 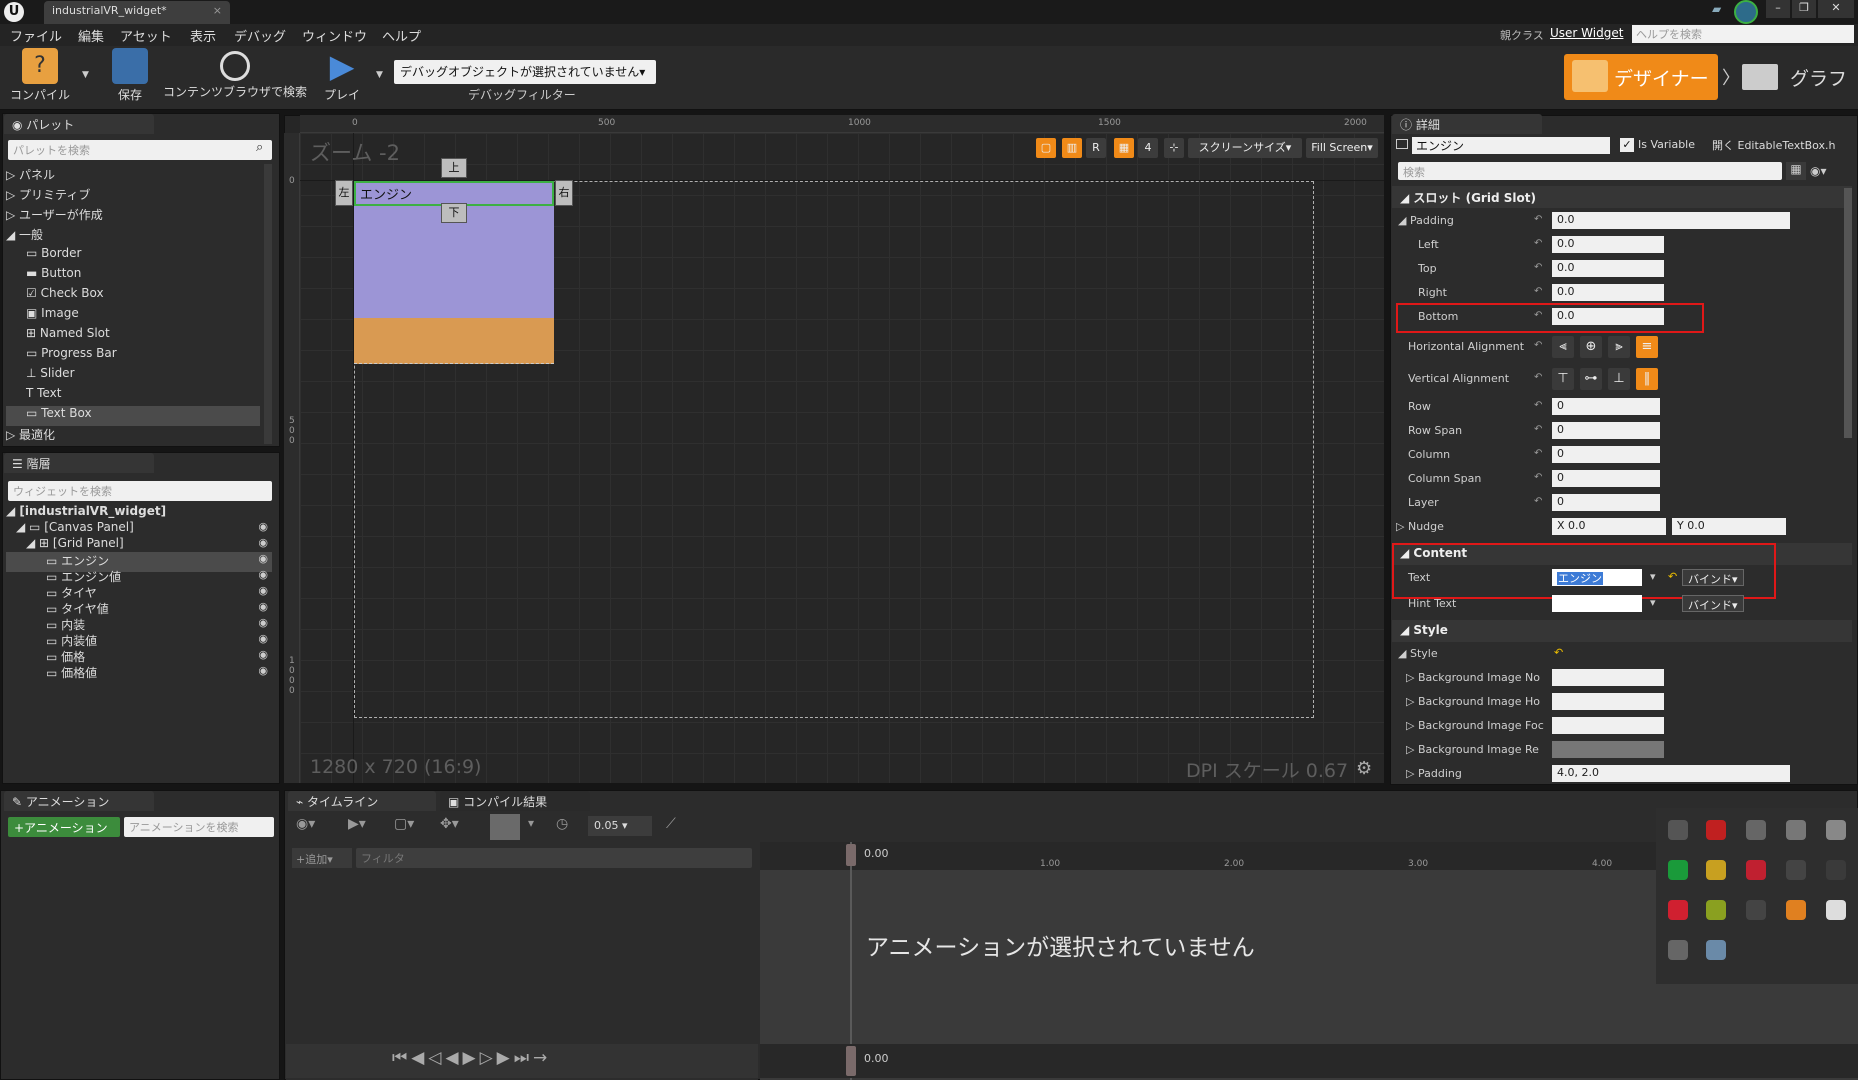 I want to click on play-button: ▶ プレイ, so click(x=342, y=77).